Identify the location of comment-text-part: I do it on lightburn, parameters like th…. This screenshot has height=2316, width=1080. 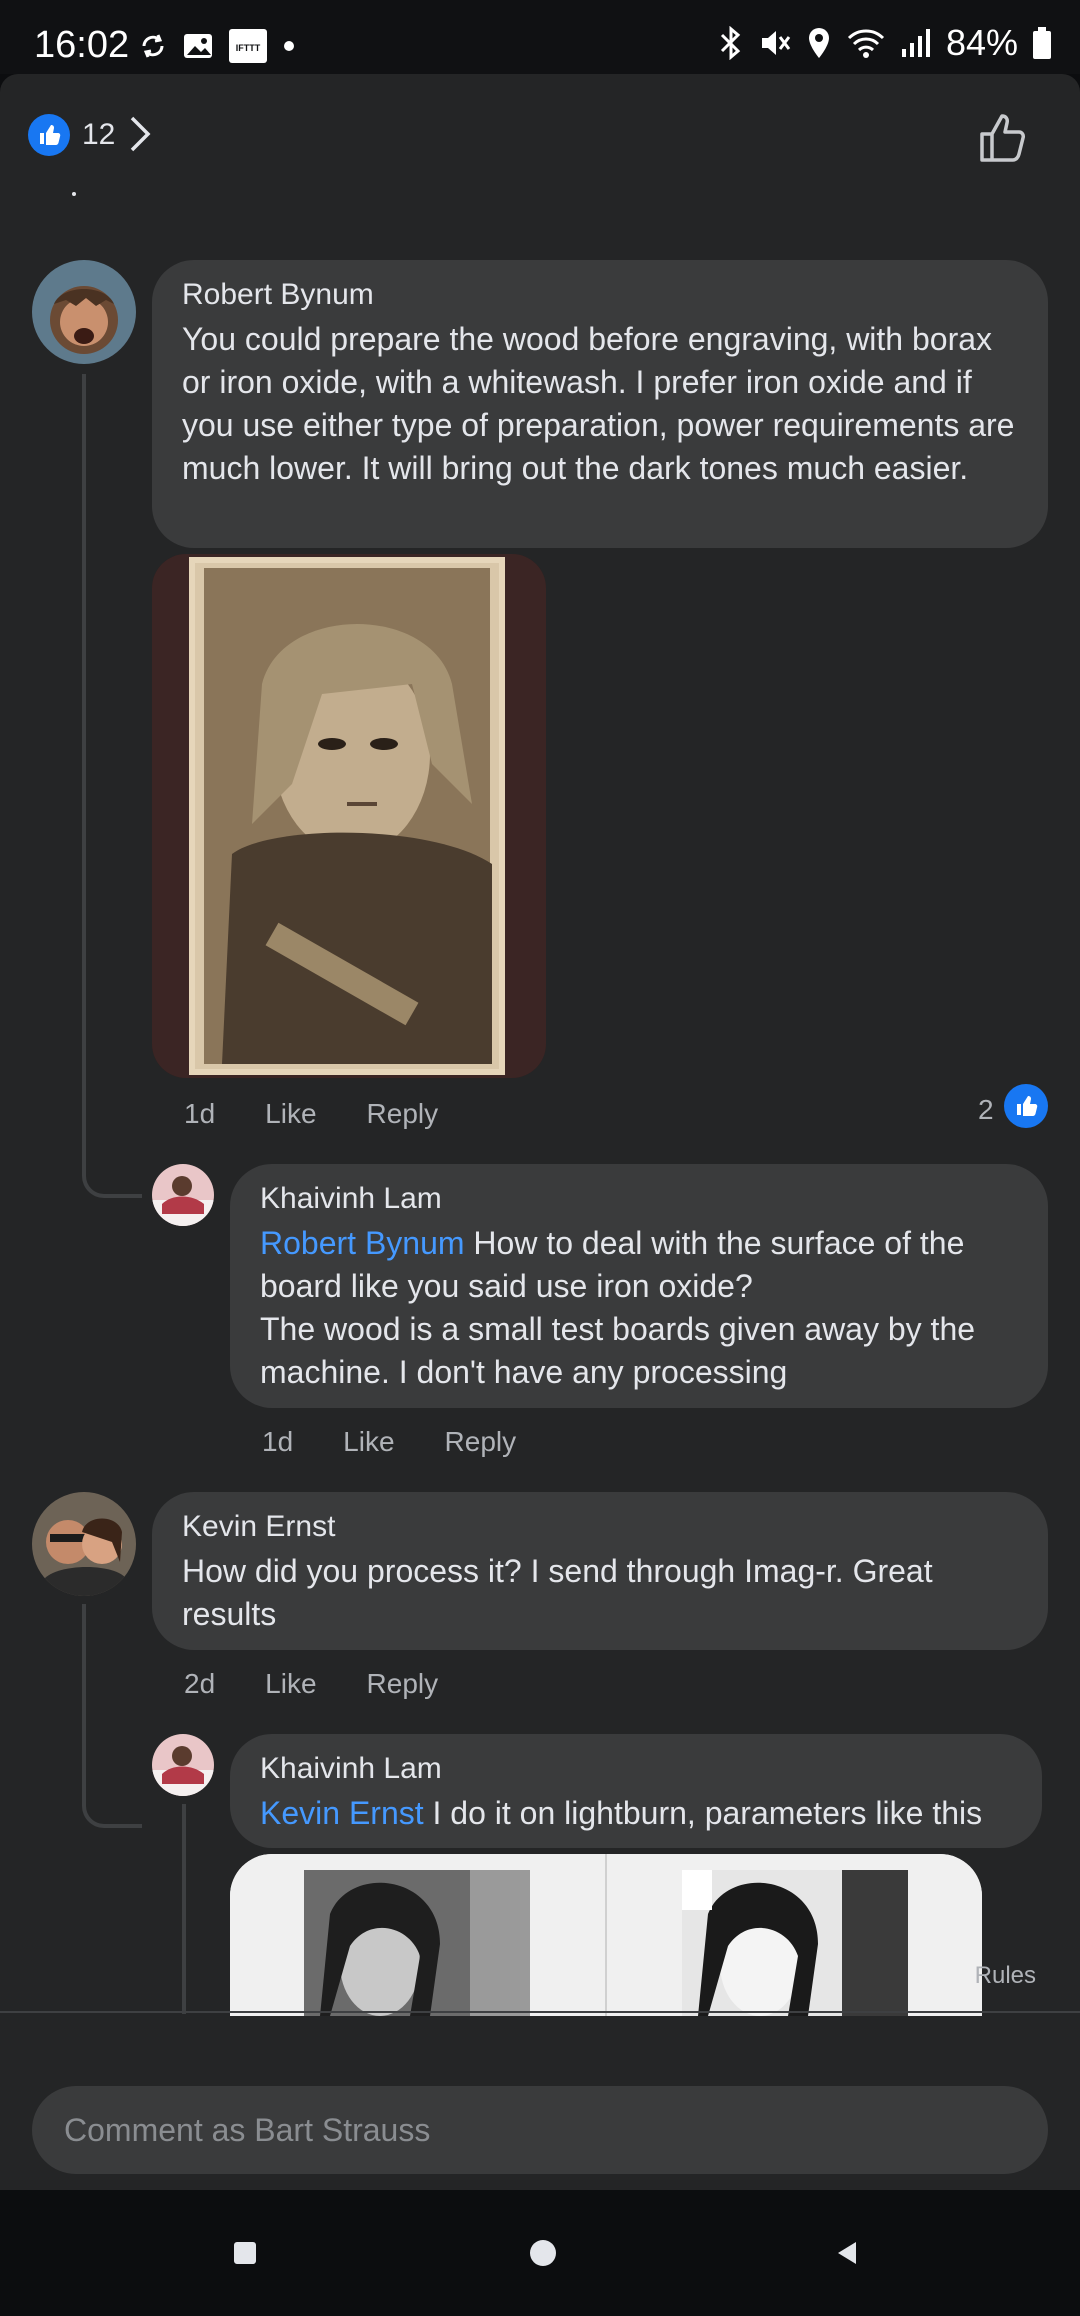
(707, 1813).